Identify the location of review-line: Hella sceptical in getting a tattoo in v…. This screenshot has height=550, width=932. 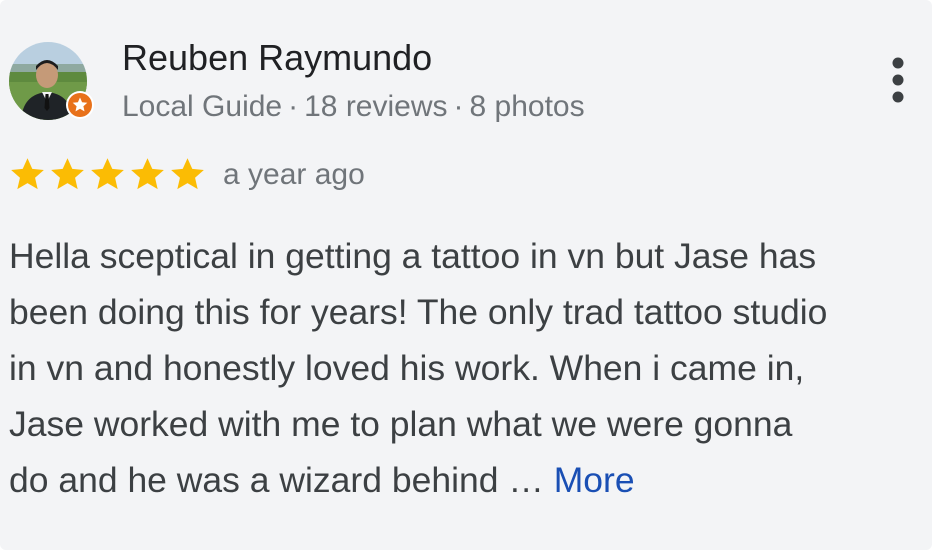
(413, 256).